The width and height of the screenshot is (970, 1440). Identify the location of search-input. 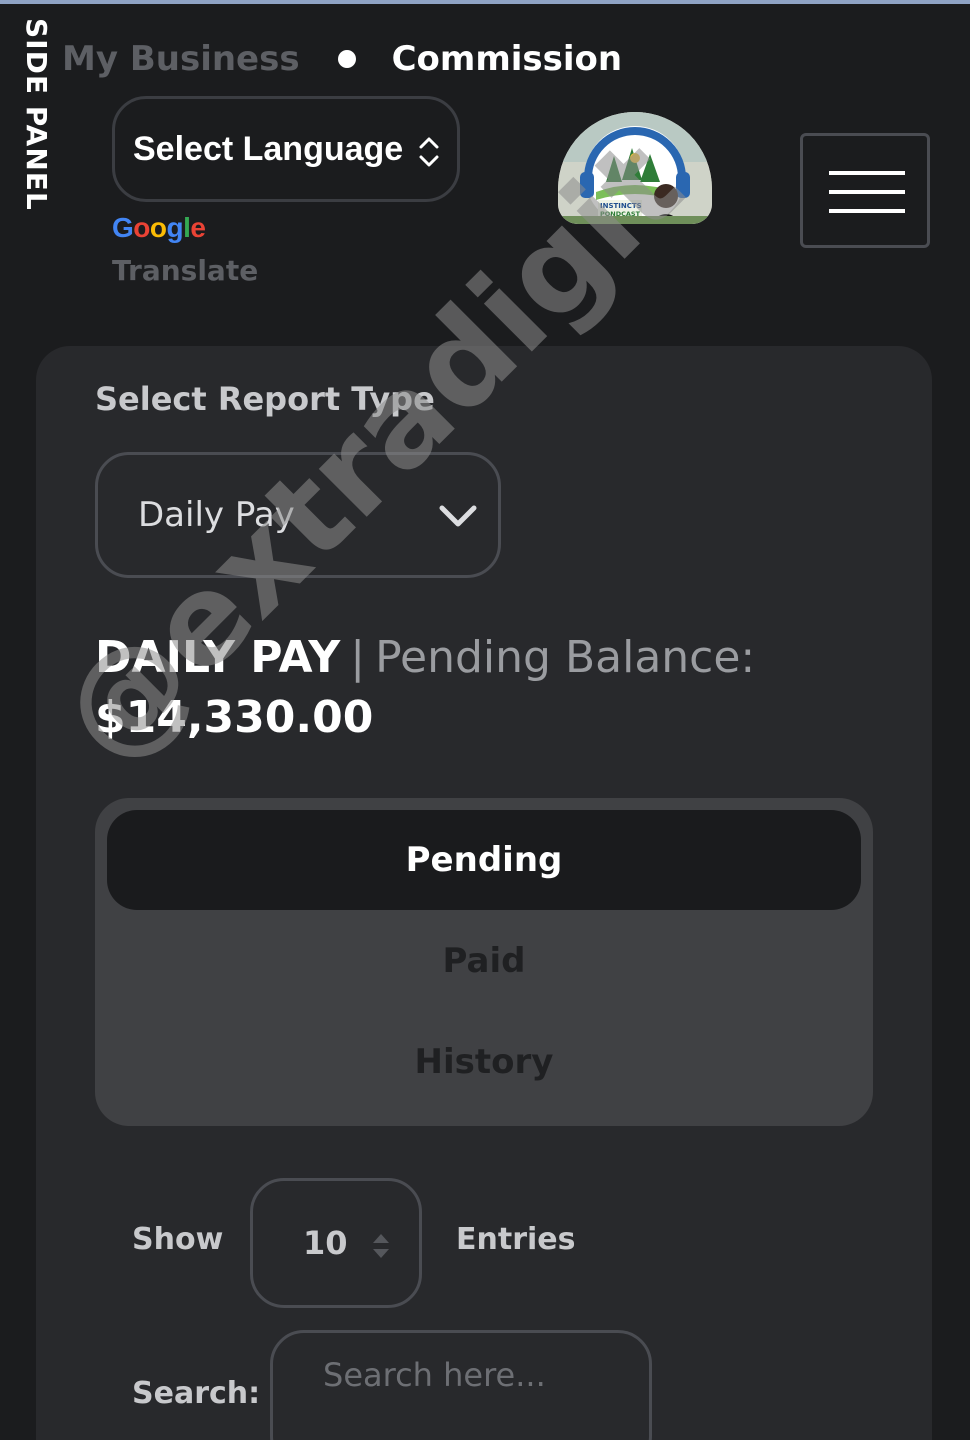
(461, 1385).